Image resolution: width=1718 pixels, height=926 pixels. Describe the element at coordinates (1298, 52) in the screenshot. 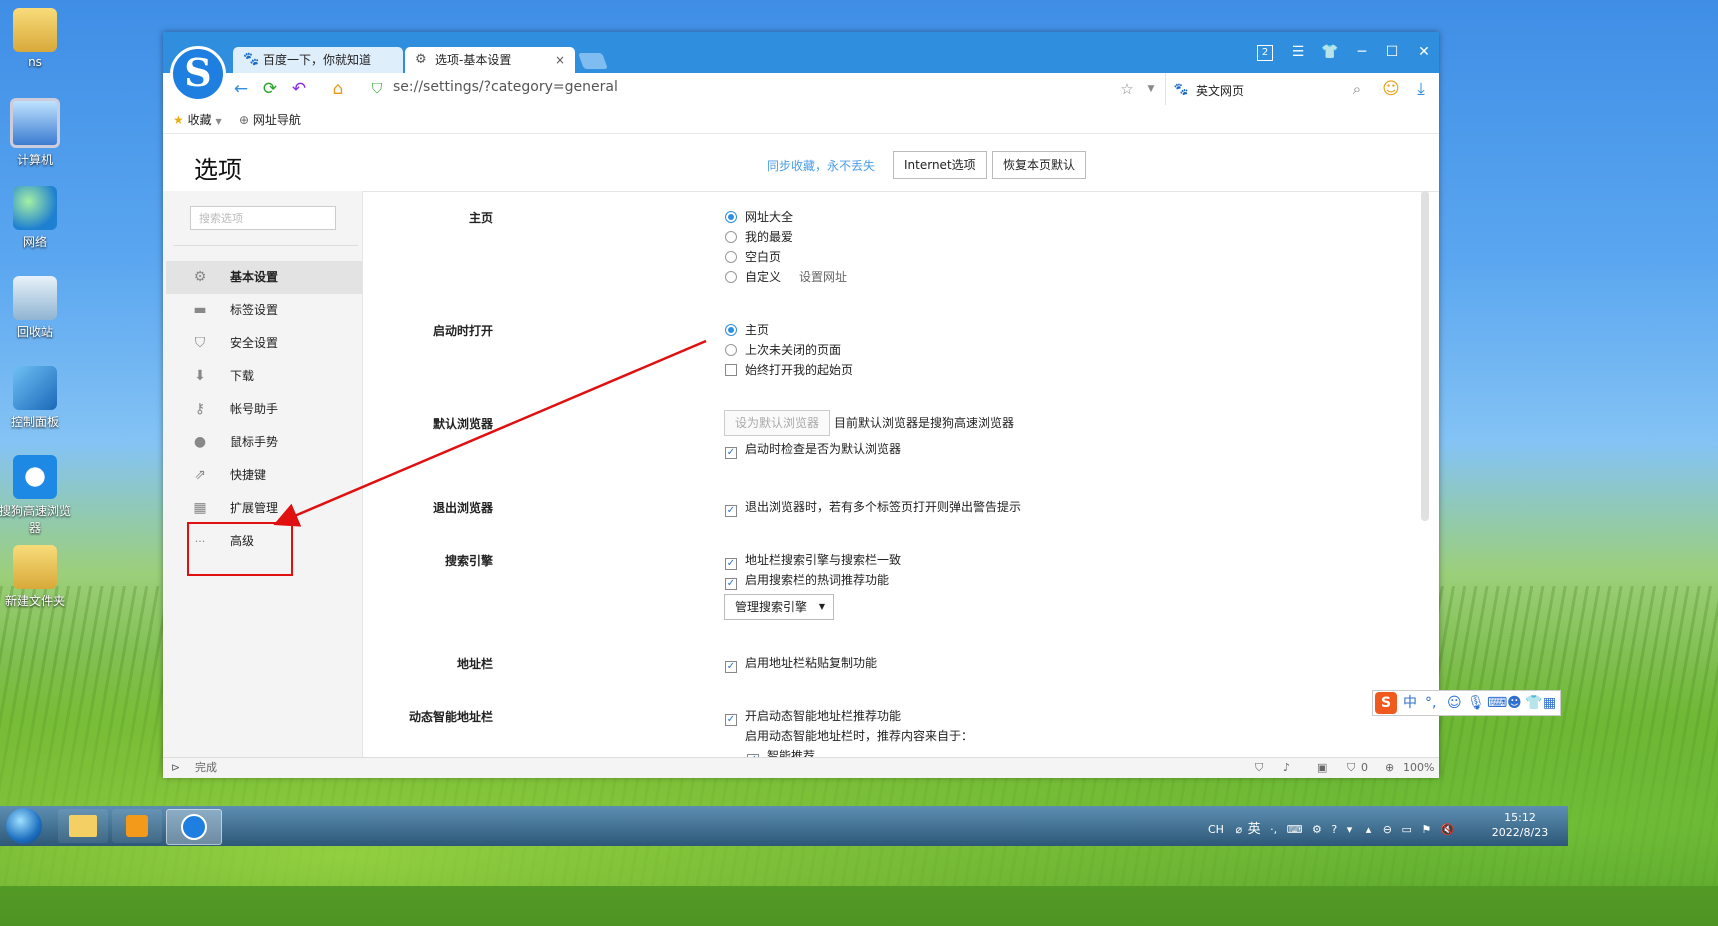

I see `menu-icon: ☰` at that location.